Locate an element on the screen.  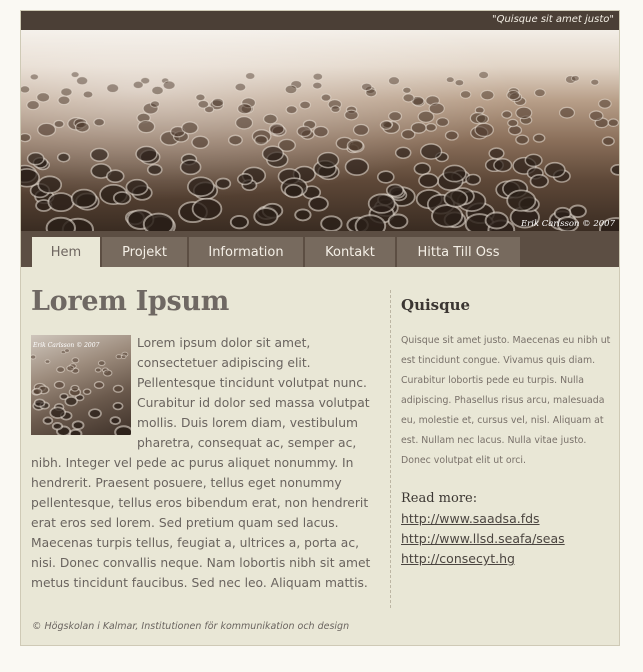
header-bar: "Quisque sit amet justo" is located at coordinates (320, 20).